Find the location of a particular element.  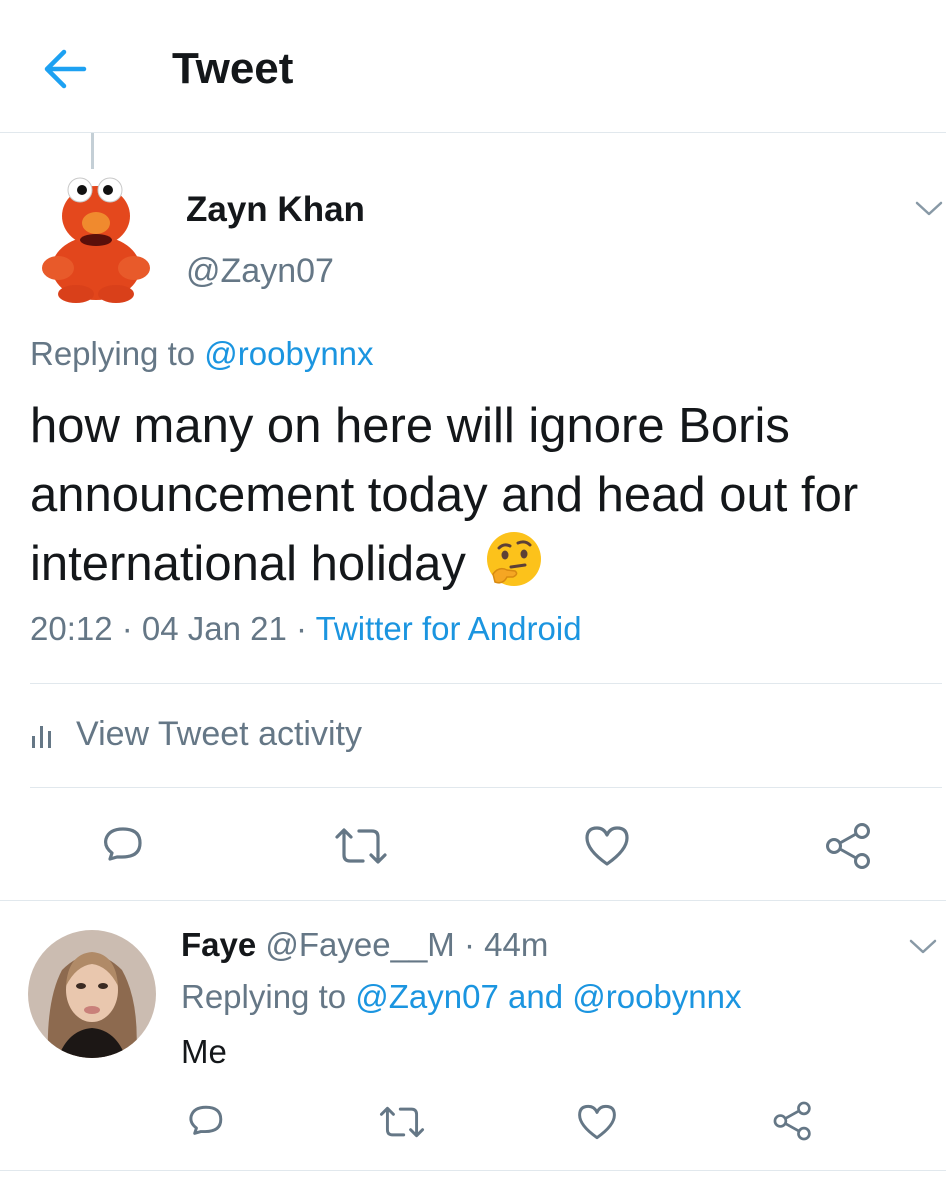

timestamp: 20:12 · 04 Jan 21 · is located at coordinates (173, 628).